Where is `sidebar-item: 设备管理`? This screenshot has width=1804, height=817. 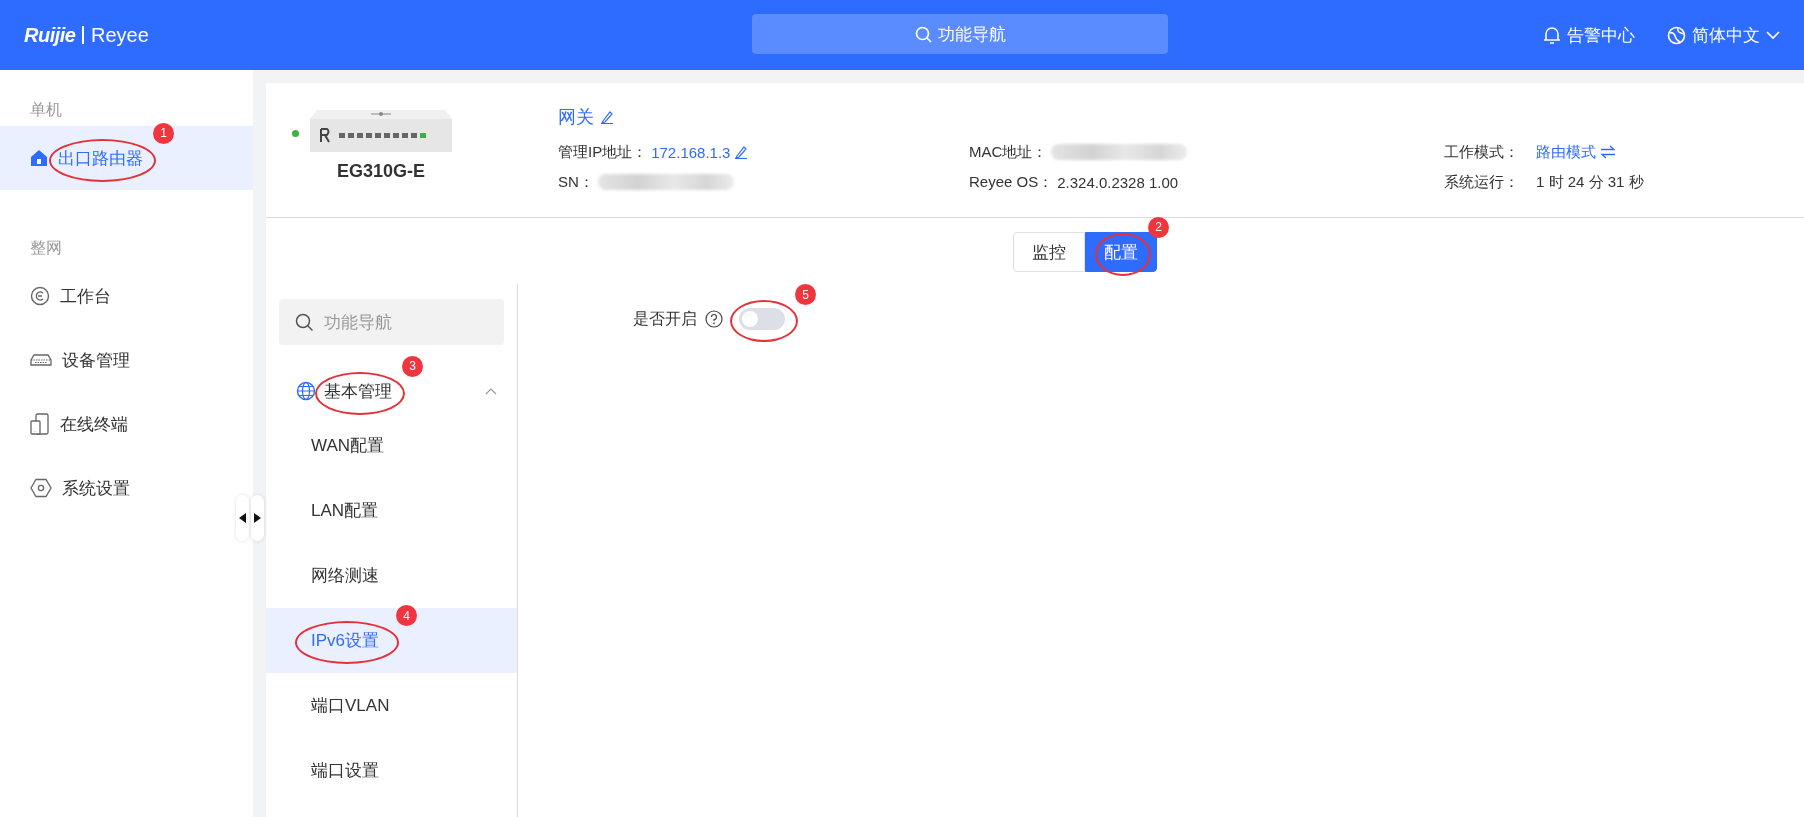
sidebar-item: 设备管理 is located at coordinates (126, 360).